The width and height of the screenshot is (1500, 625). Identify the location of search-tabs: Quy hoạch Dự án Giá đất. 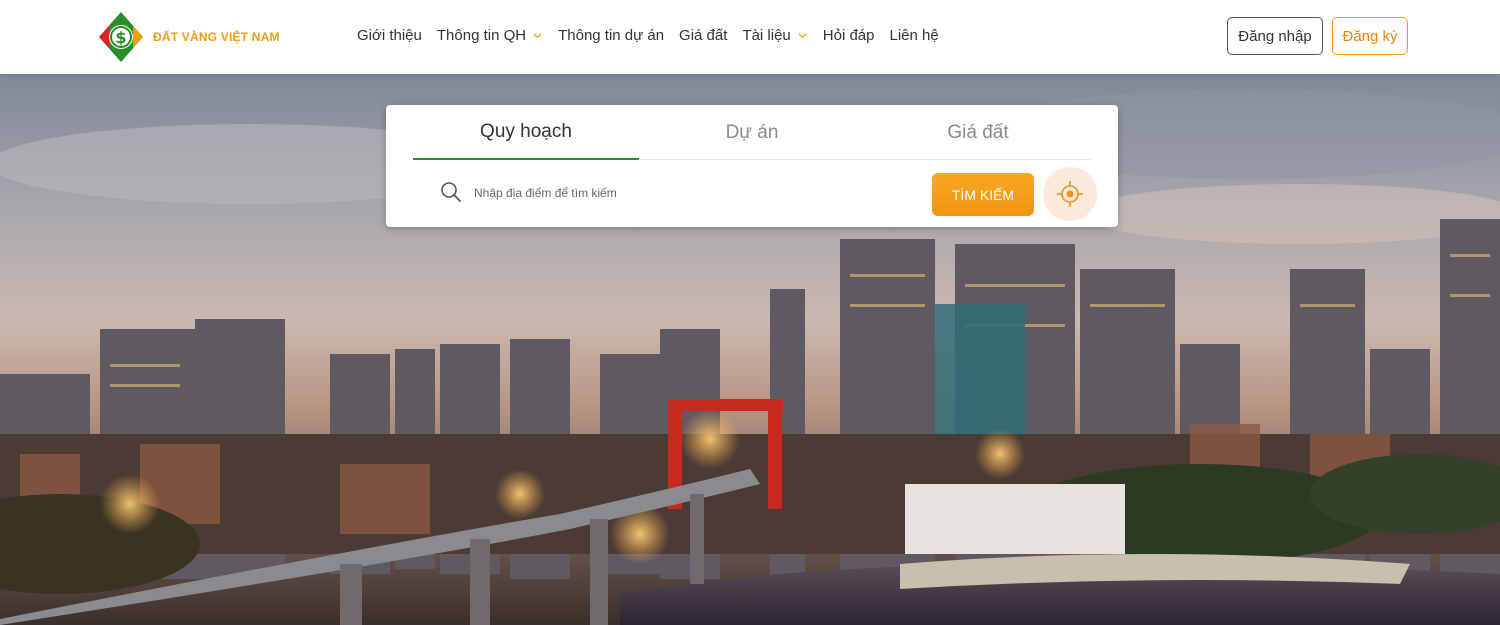
(752, 132).